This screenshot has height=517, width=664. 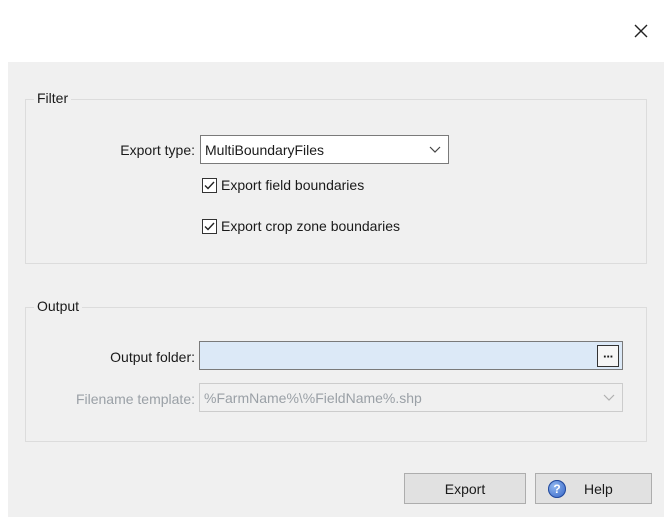 What do you see at coordinates (58, 306) in the screenshot?
I see `output-group-title: Output` at bounding box center [58, 306].